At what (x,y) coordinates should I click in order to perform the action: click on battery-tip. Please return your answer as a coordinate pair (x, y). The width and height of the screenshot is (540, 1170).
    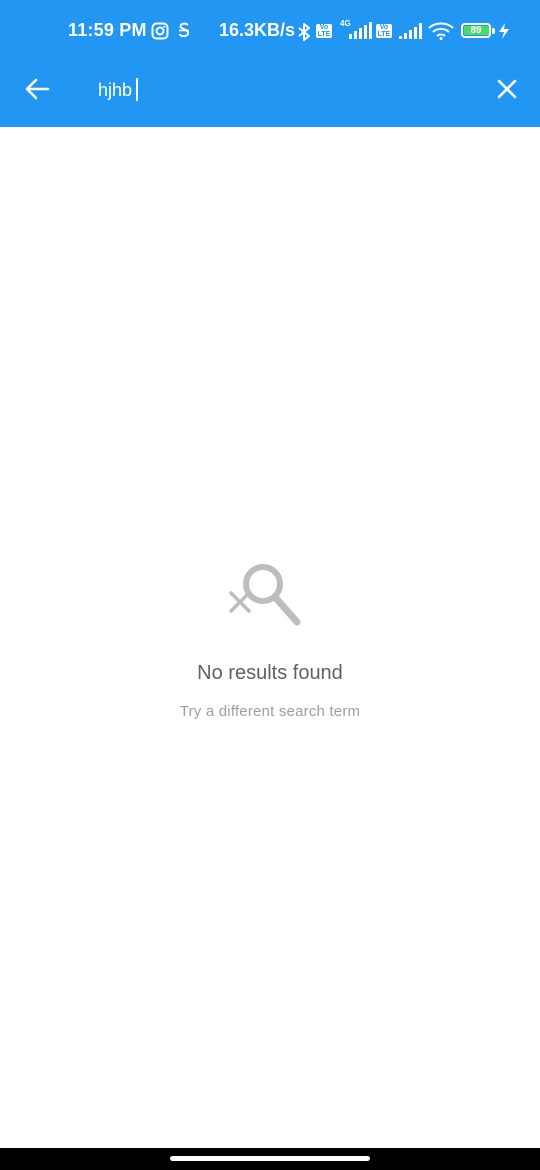
    Looking at the image, I should click on (493, 31).